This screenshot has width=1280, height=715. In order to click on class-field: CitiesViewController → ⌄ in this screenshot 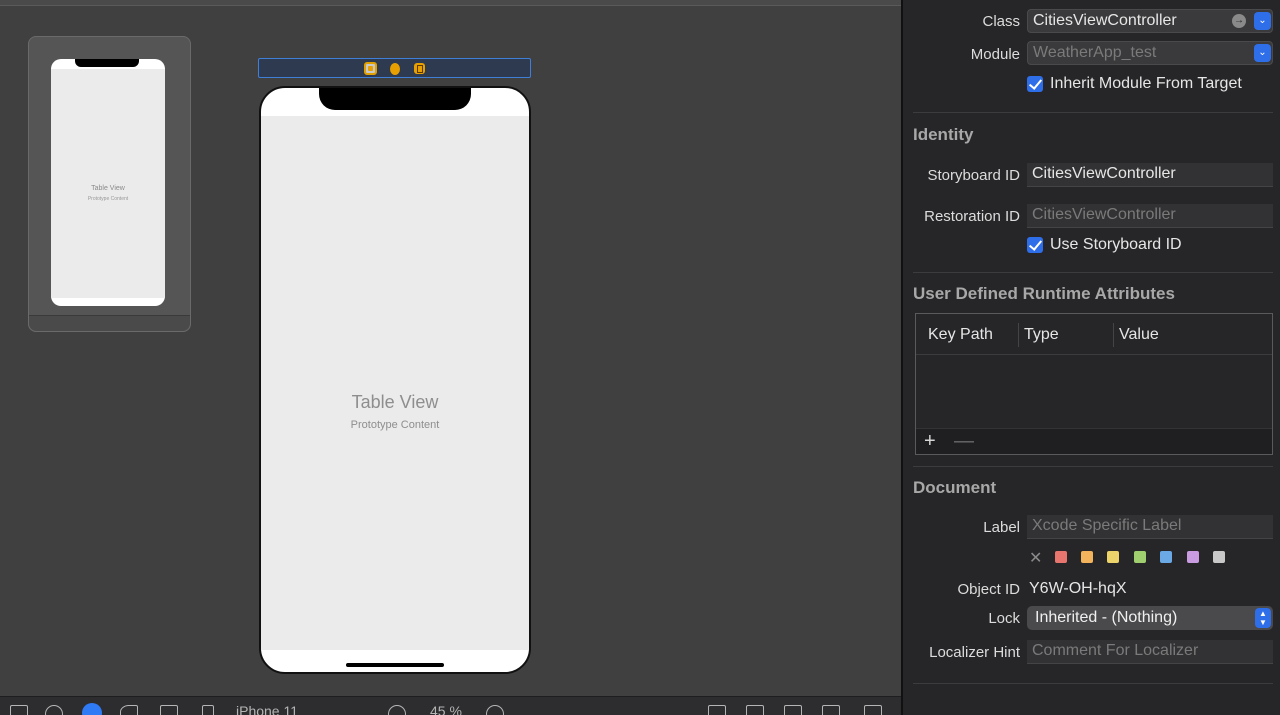, I will do `click(1150, 21)`.